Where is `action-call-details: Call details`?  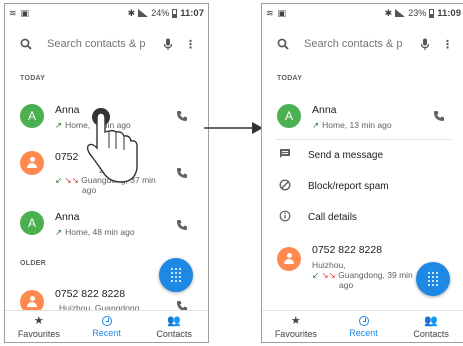
action-call-details: Call details is located at coordinates (362, 217).